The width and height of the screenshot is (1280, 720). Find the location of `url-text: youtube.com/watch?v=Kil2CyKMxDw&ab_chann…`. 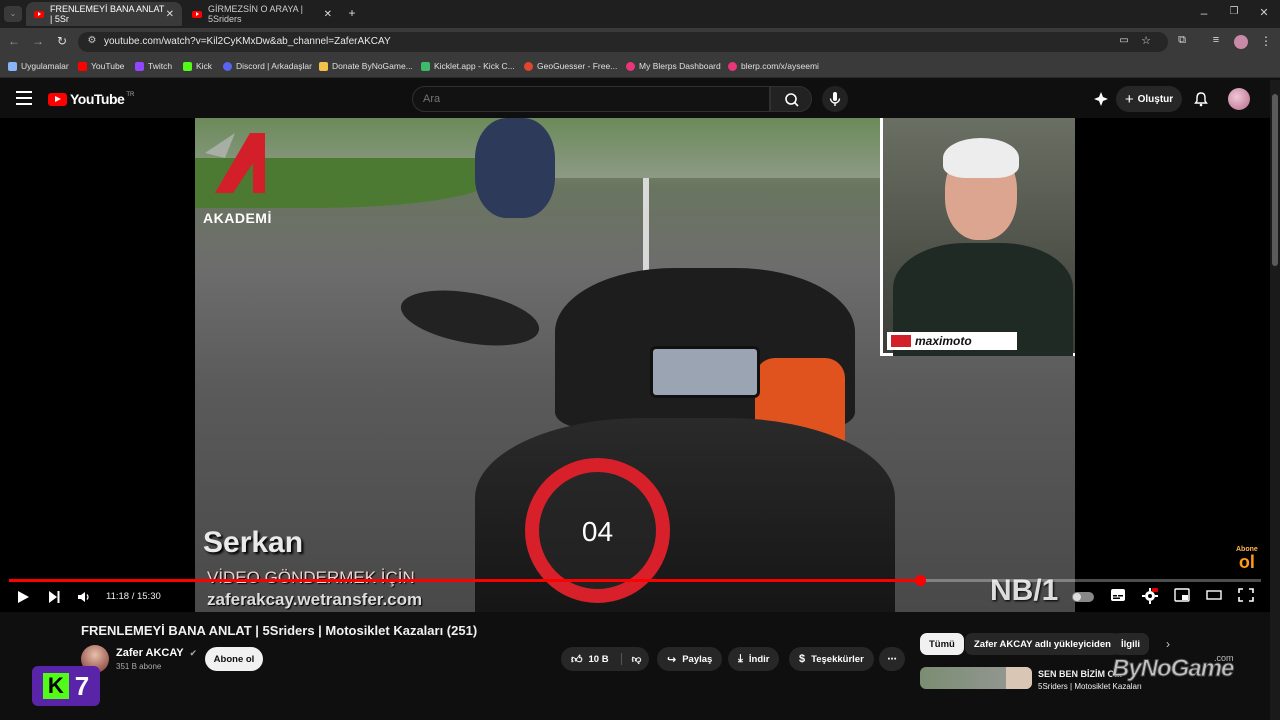

url-text: youtube.com/watch?v=Kil2CyKMxDw&ab_chann… is located at coordinates (247, 41).